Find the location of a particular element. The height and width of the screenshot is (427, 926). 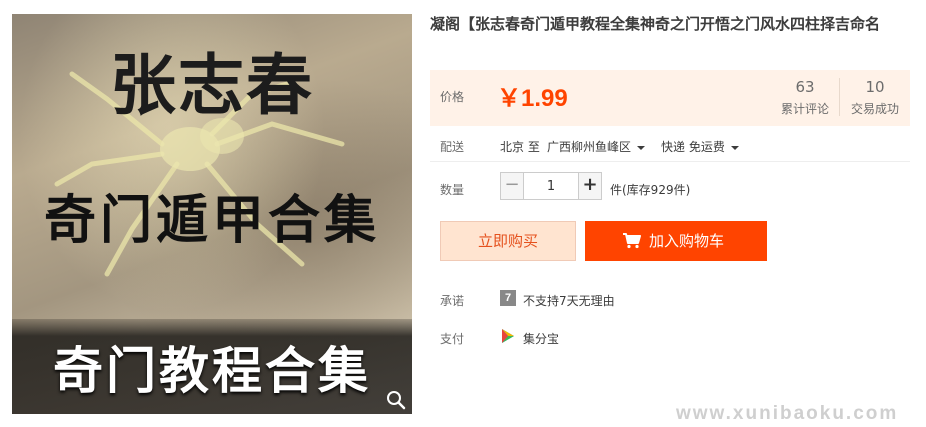

reviews-count: 63 is located at coordinates (805, 87).